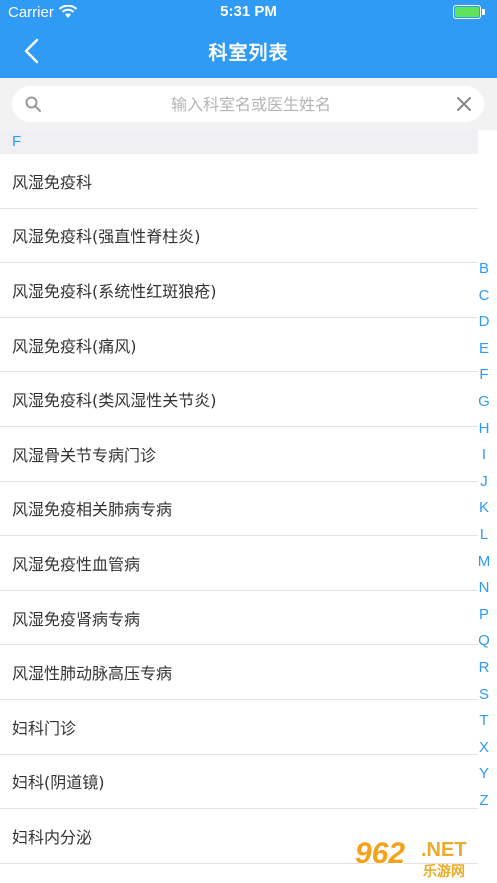 The image size is (497, 883). I want to click on index-letter: S, so click(484, 695).